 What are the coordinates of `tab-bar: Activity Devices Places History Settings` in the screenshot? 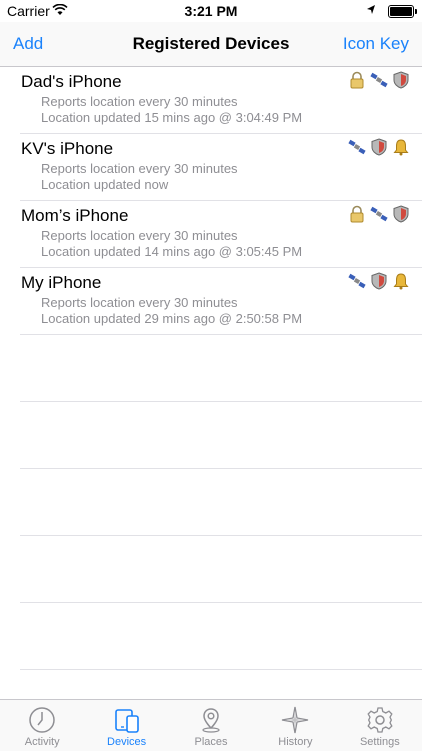 It's located at (211, 725).